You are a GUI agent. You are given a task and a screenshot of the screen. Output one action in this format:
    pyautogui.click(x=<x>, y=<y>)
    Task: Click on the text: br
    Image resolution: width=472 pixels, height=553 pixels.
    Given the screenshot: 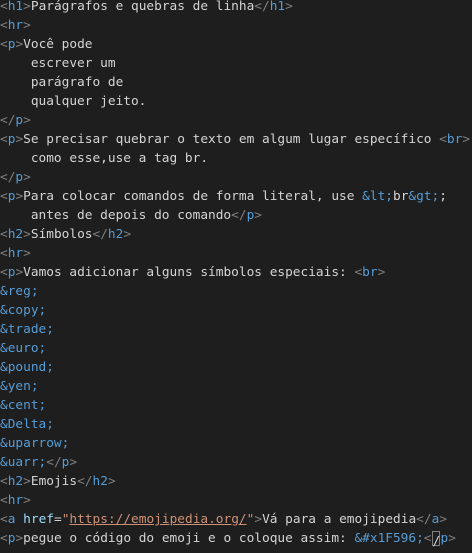 What is the action you would take?
    pyautogui.click(x=400, y=196)
    